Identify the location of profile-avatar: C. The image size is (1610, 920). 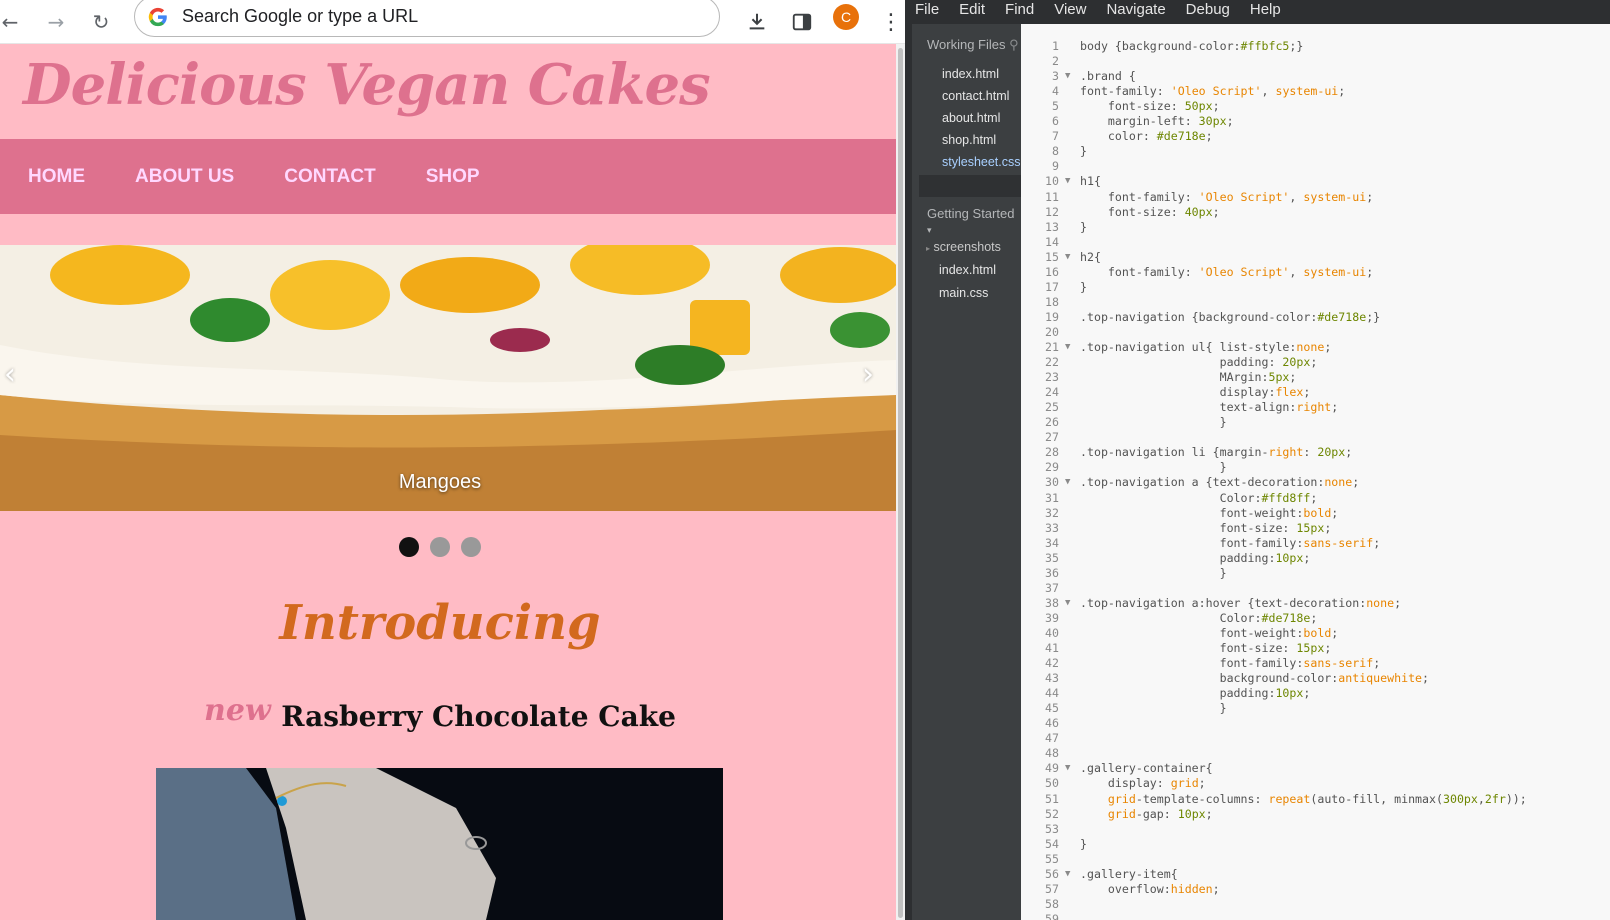
(846, 17).